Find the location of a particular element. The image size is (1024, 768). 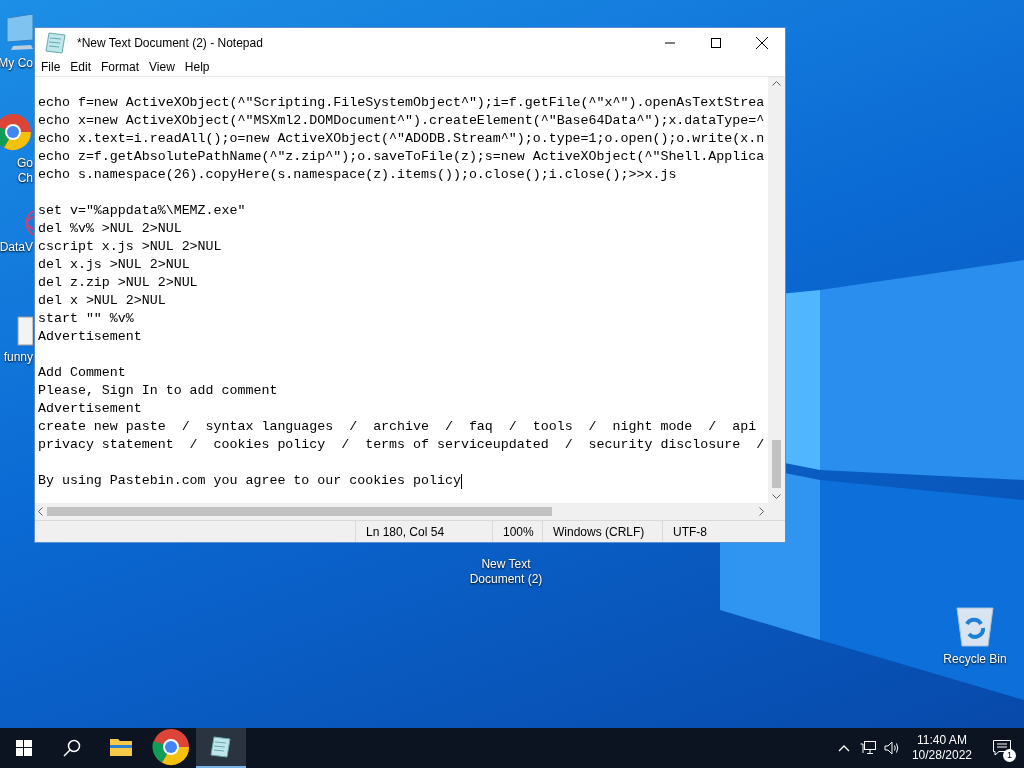

icon-label: DataV is located at coordinates (16, 247).